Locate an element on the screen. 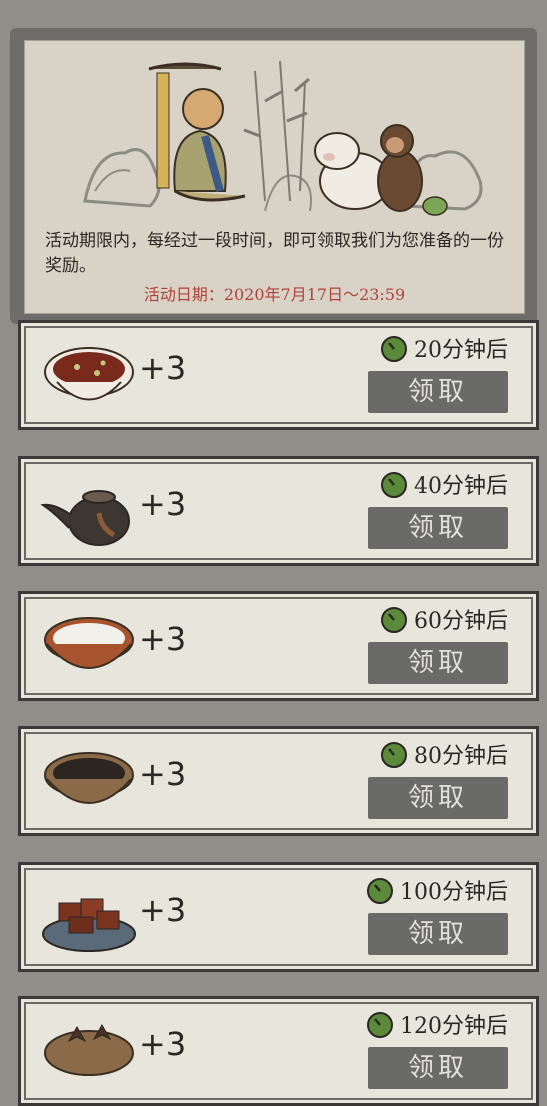 The height and width of the screenshot is (1106, 547). monk-animals-illustration is located at coordinates (283, 138).